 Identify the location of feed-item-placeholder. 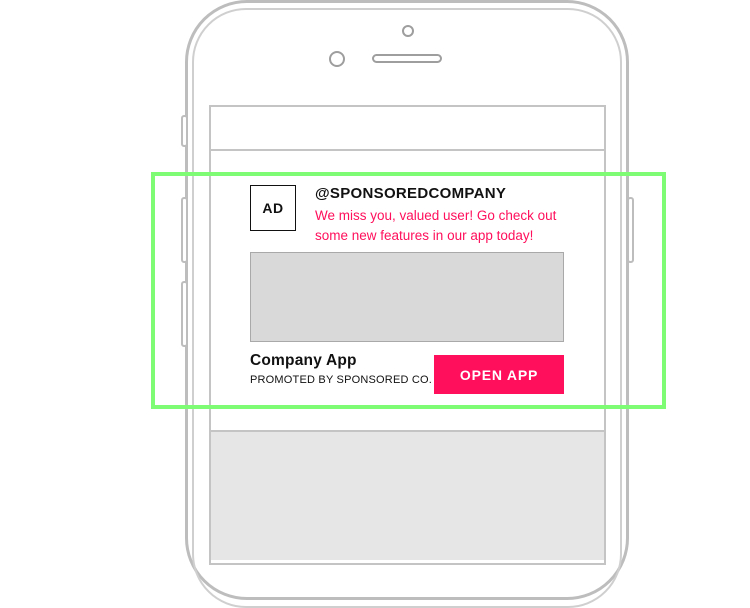
(407, 495).